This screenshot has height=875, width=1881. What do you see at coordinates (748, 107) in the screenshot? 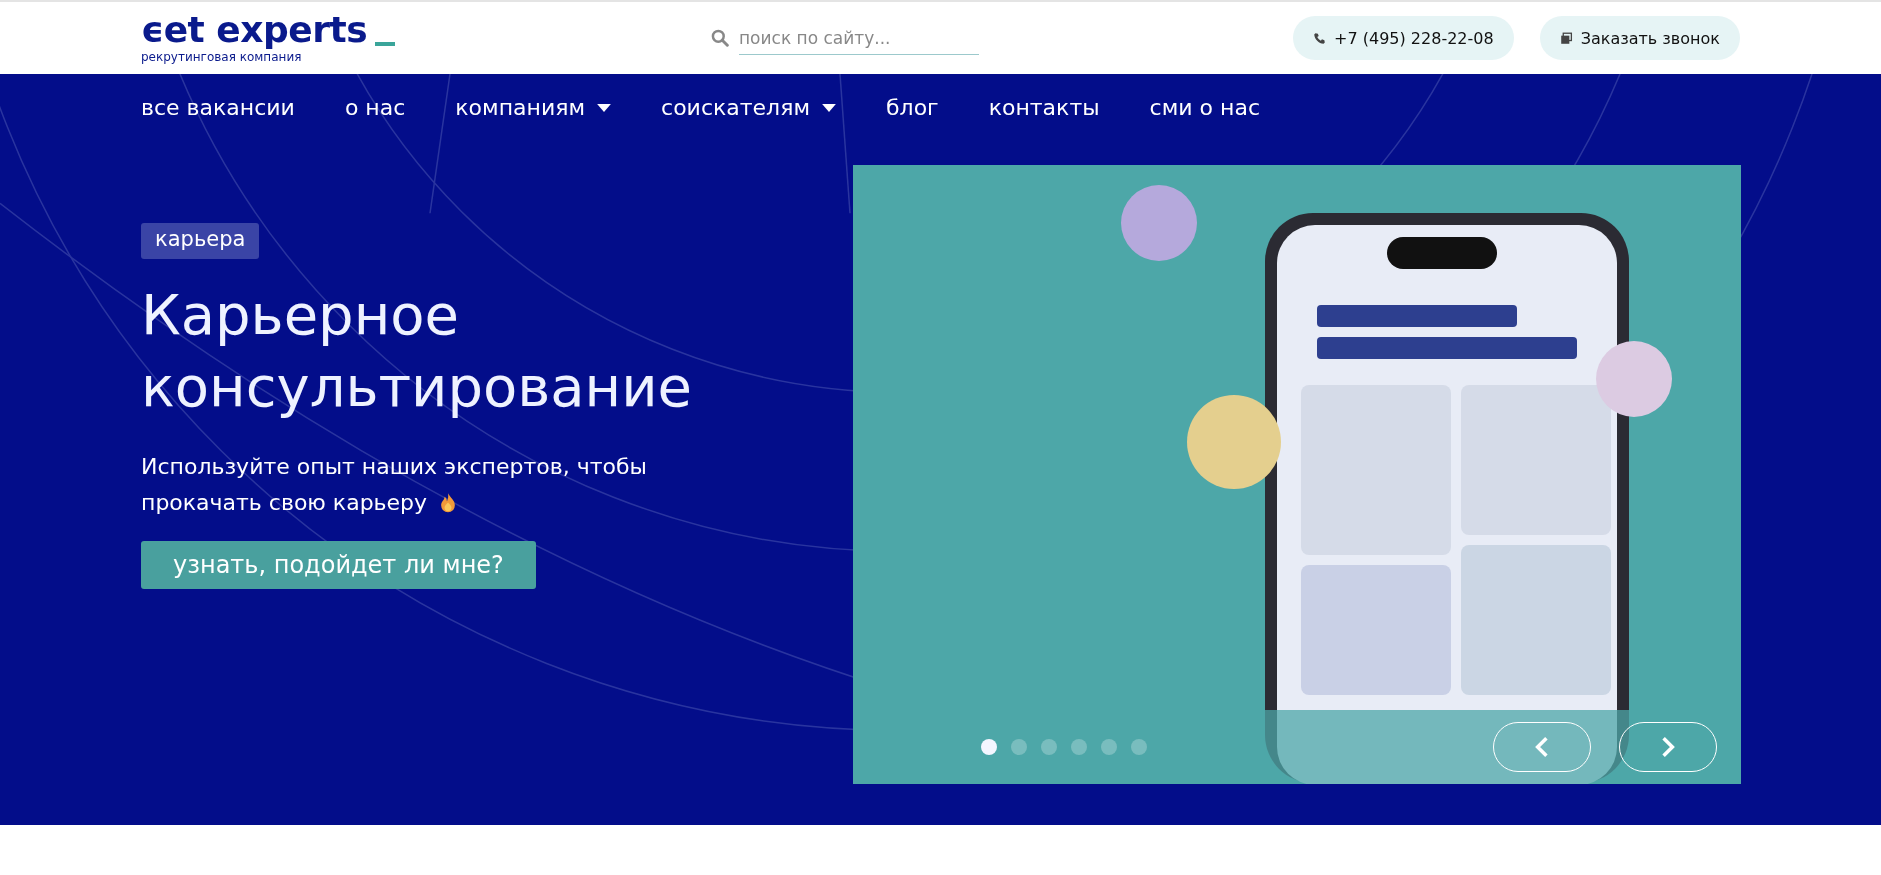
I see `nav-link: соискателям` at bounding box center [748, 107].